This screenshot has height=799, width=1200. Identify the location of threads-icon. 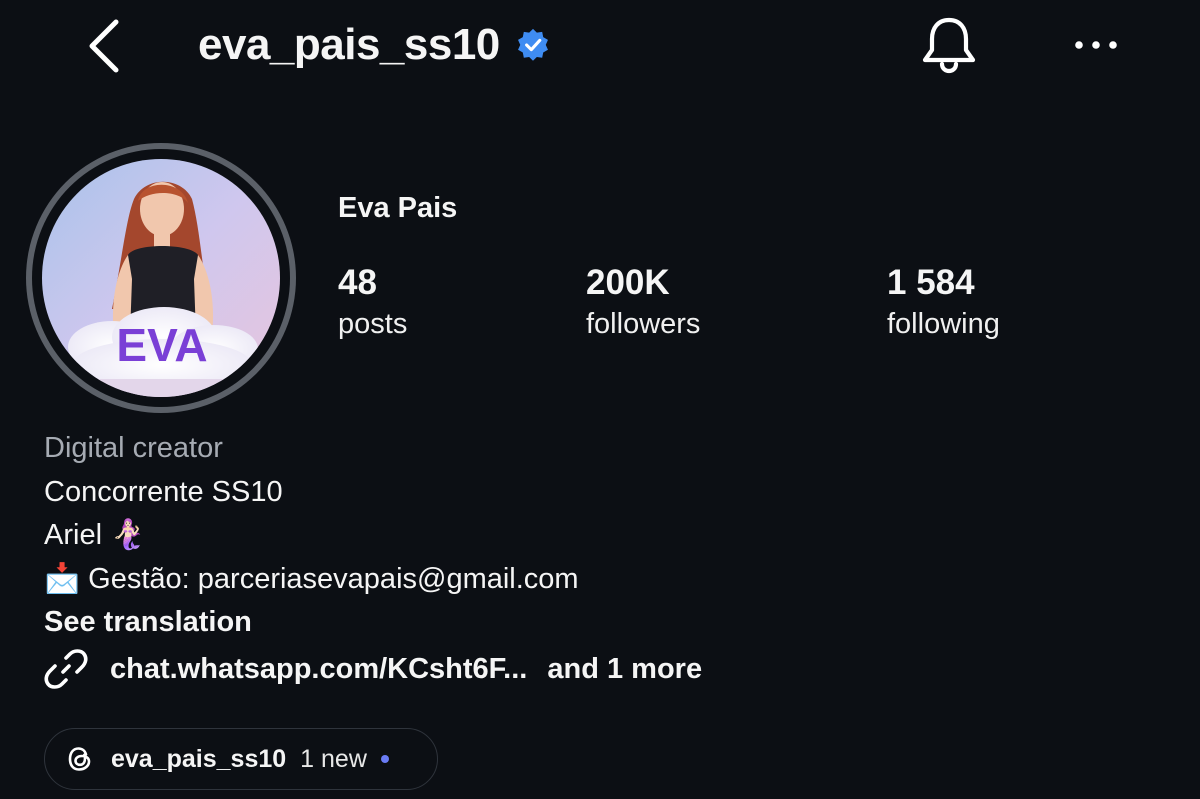
(79, 759).